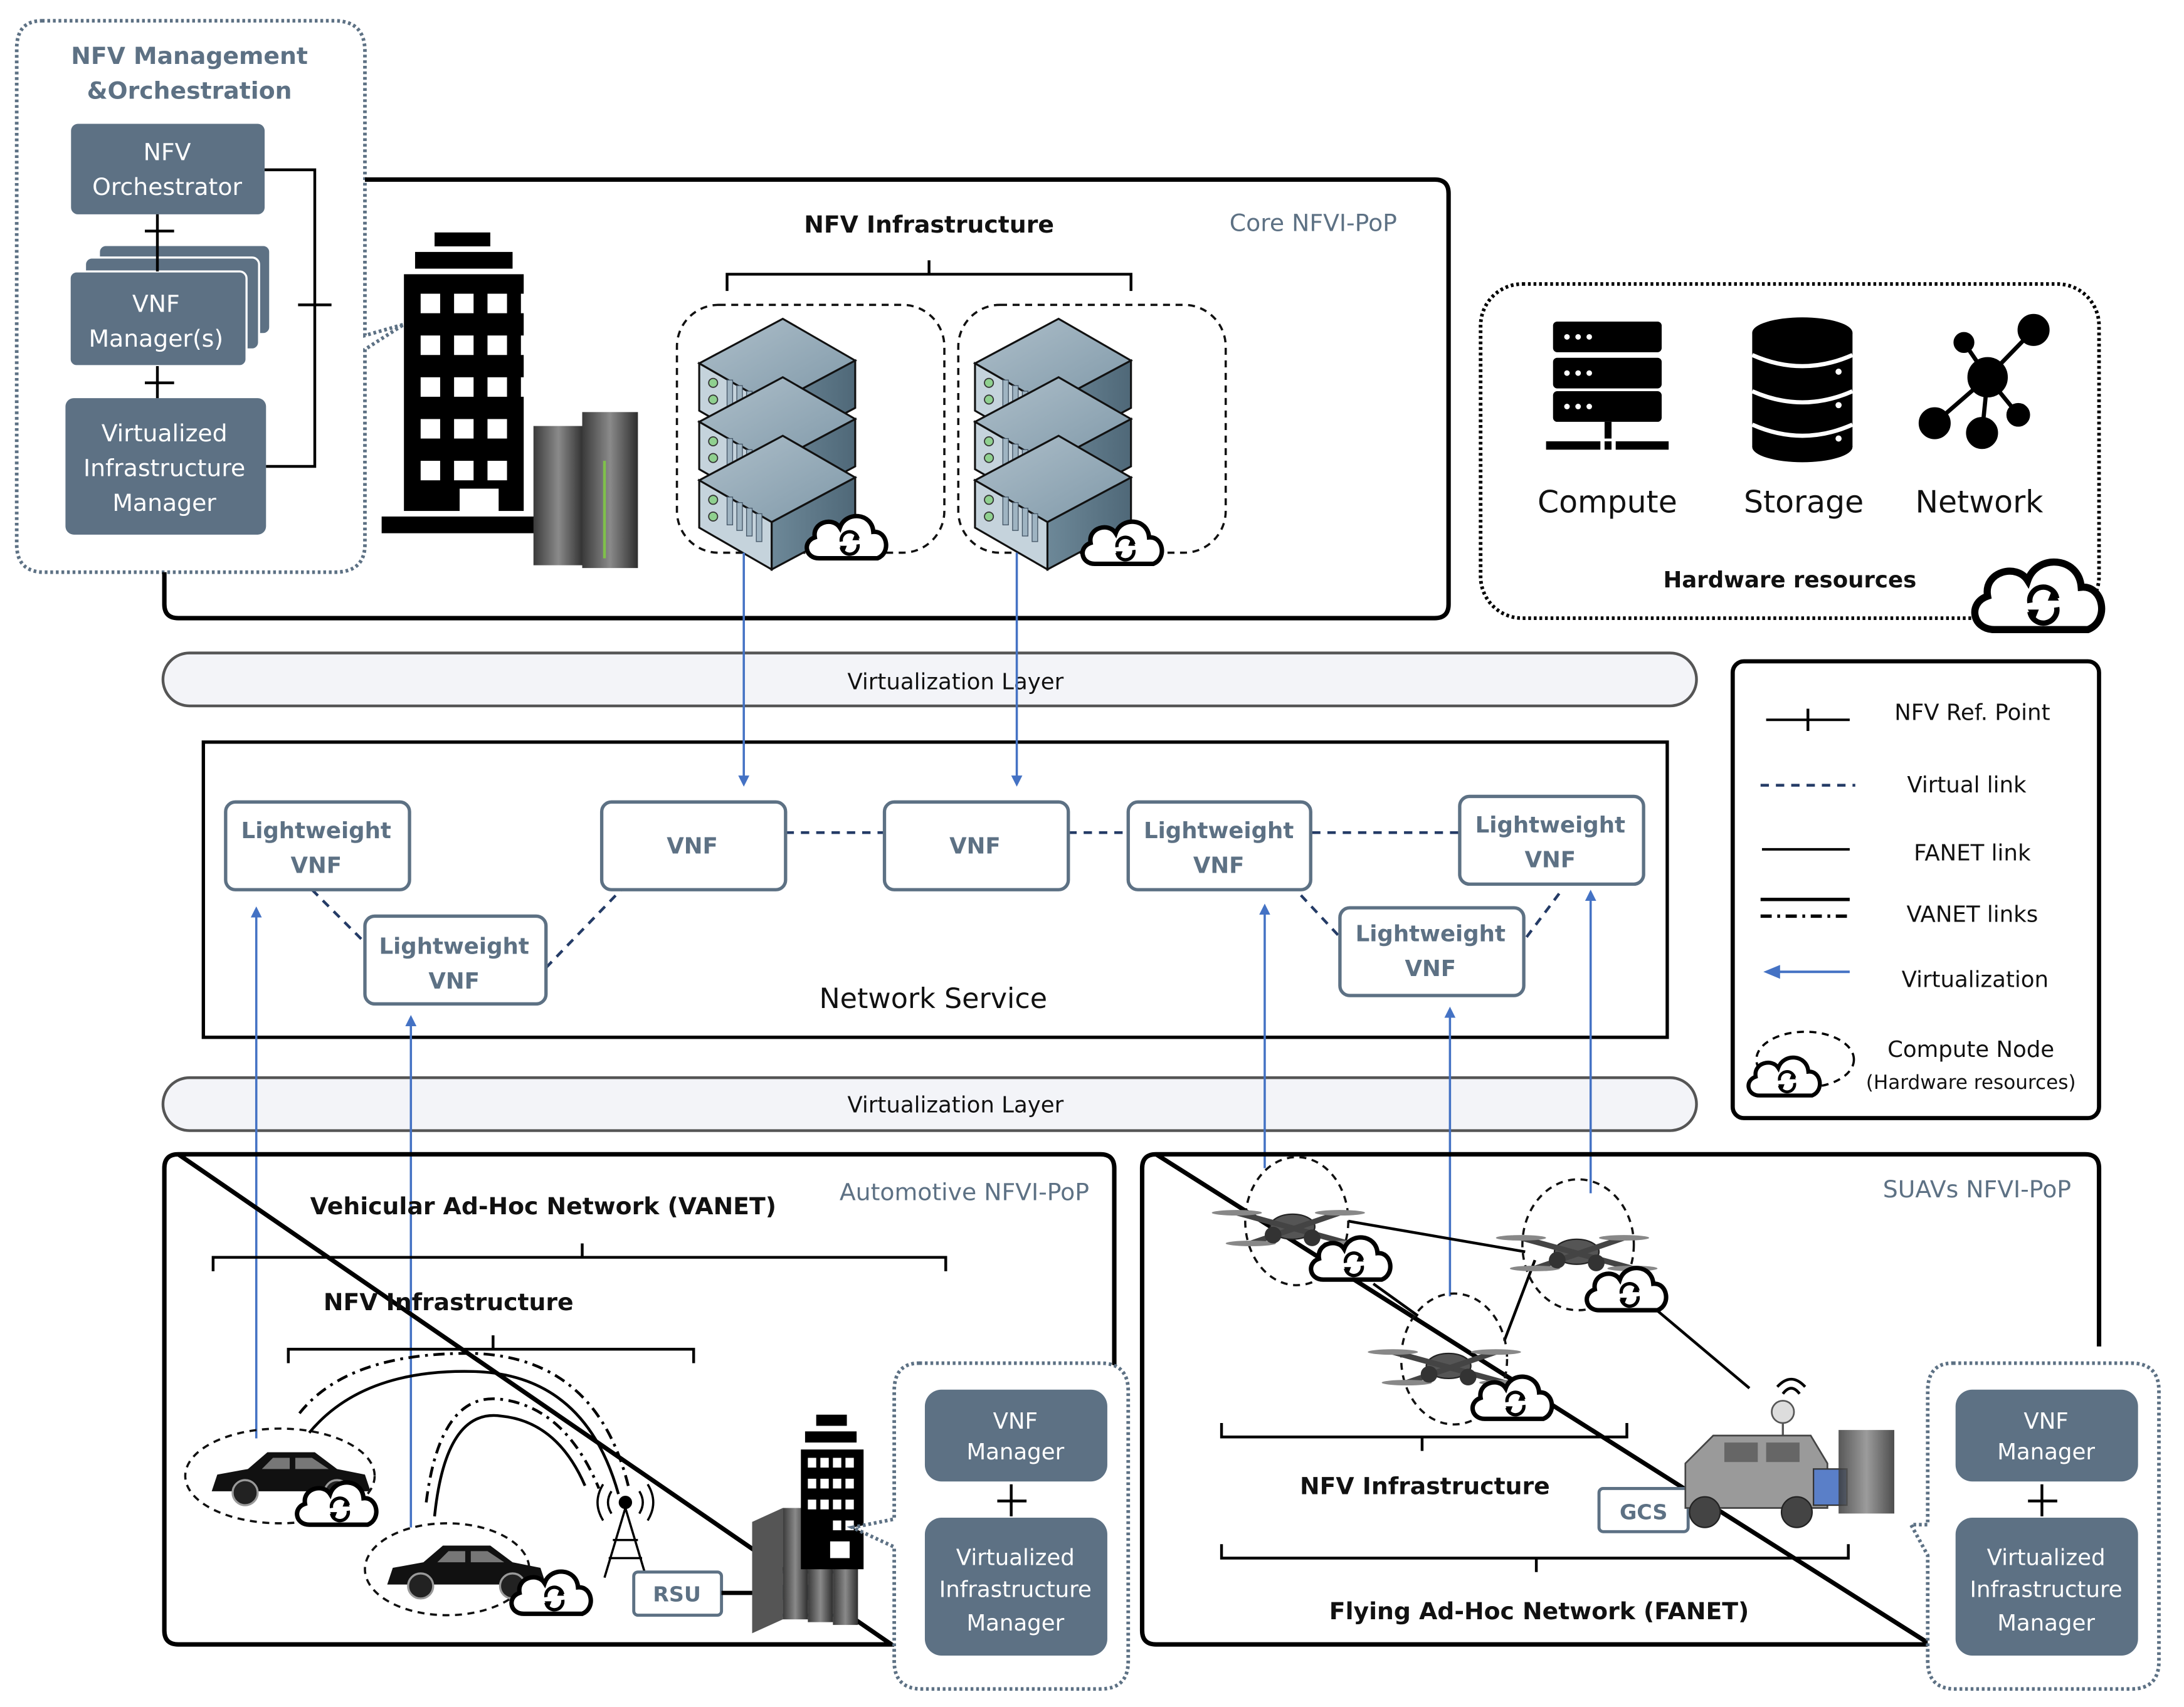  What do you see at coordinates (1971, 1082) in the screenshot?
I see `svg-text: (Hardware resources)` at bounding box center [1971, 1082].